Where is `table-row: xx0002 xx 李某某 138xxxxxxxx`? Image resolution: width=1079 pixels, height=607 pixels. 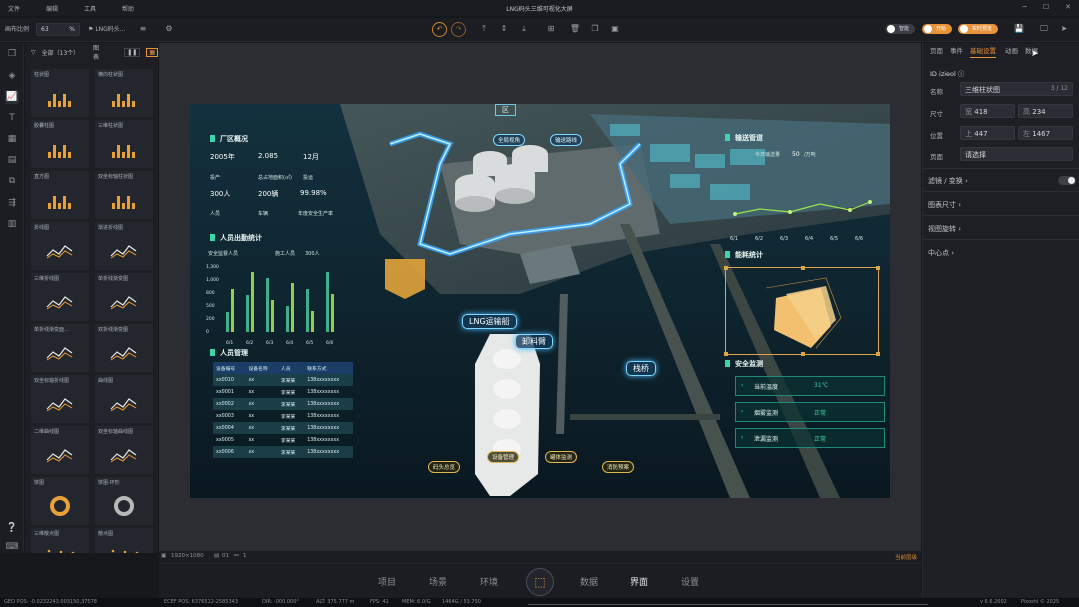
table-row: xx0002 xx 李某某 138xxxxxxxx is located at coordinates (283, 404).